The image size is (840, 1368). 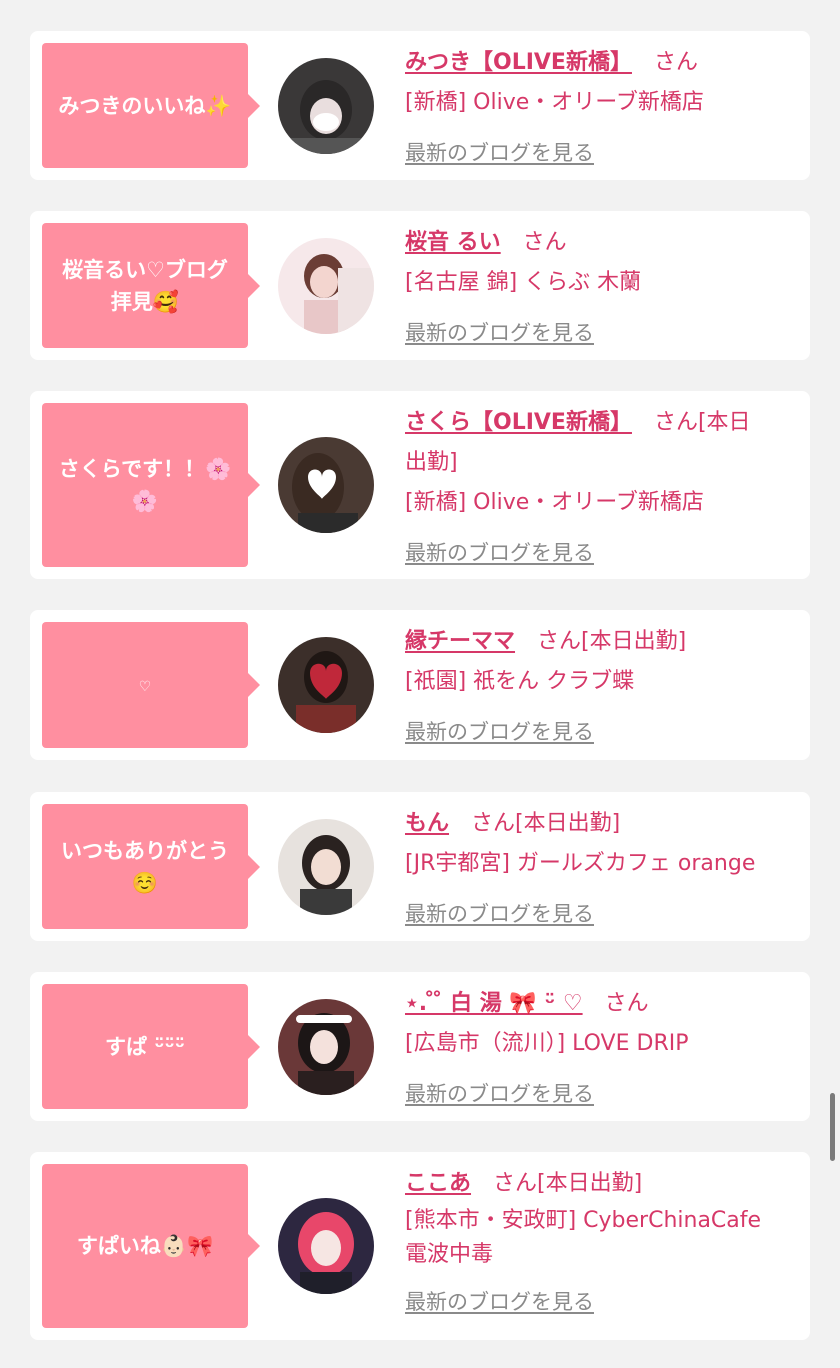 I want to click on comment-bubble: いつもありがとう ☺️, so click(x=151, y=866).